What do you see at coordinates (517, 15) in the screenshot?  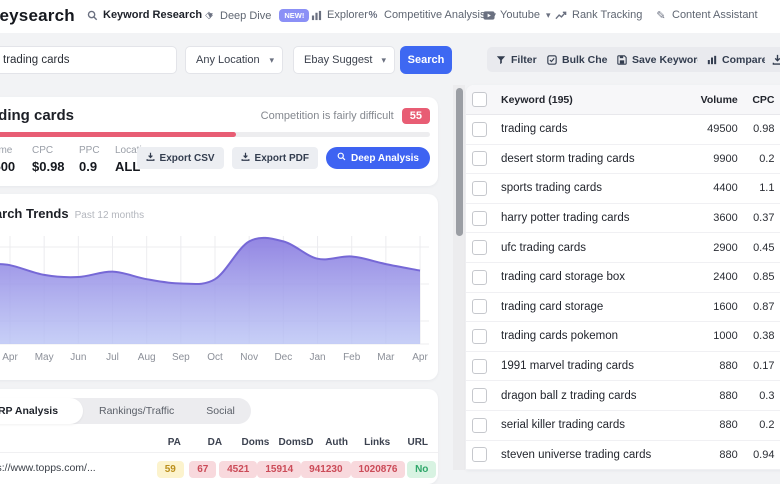 I see `nav-youtube: Youtube ▾` at bounding box center [517, 15].